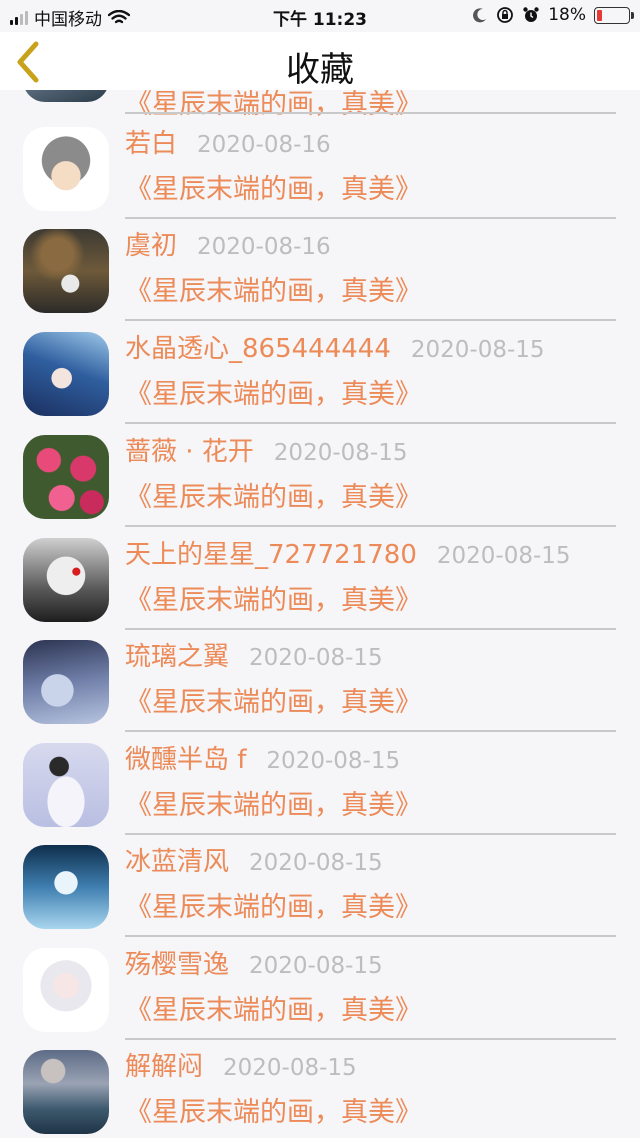 The image size is (640, 1138). I want to click on list-item: 解解闷 2020-08-15 《星辰末端的画，真美》, so click(320, 1089).